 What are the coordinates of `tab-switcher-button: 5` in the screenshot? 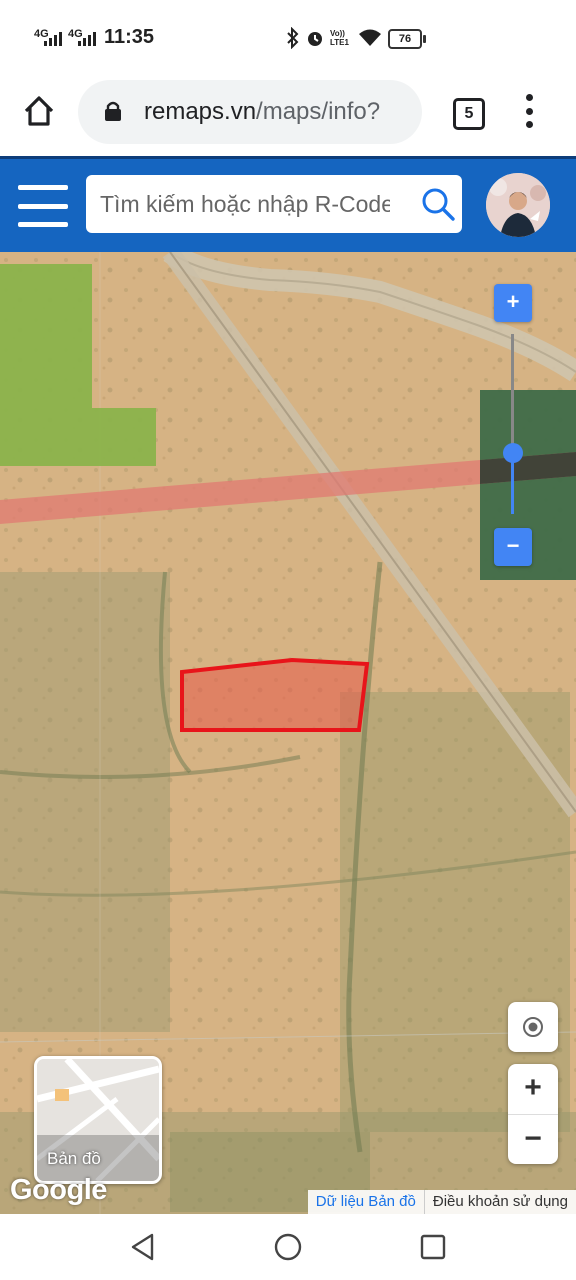 It's located at (469, 114).